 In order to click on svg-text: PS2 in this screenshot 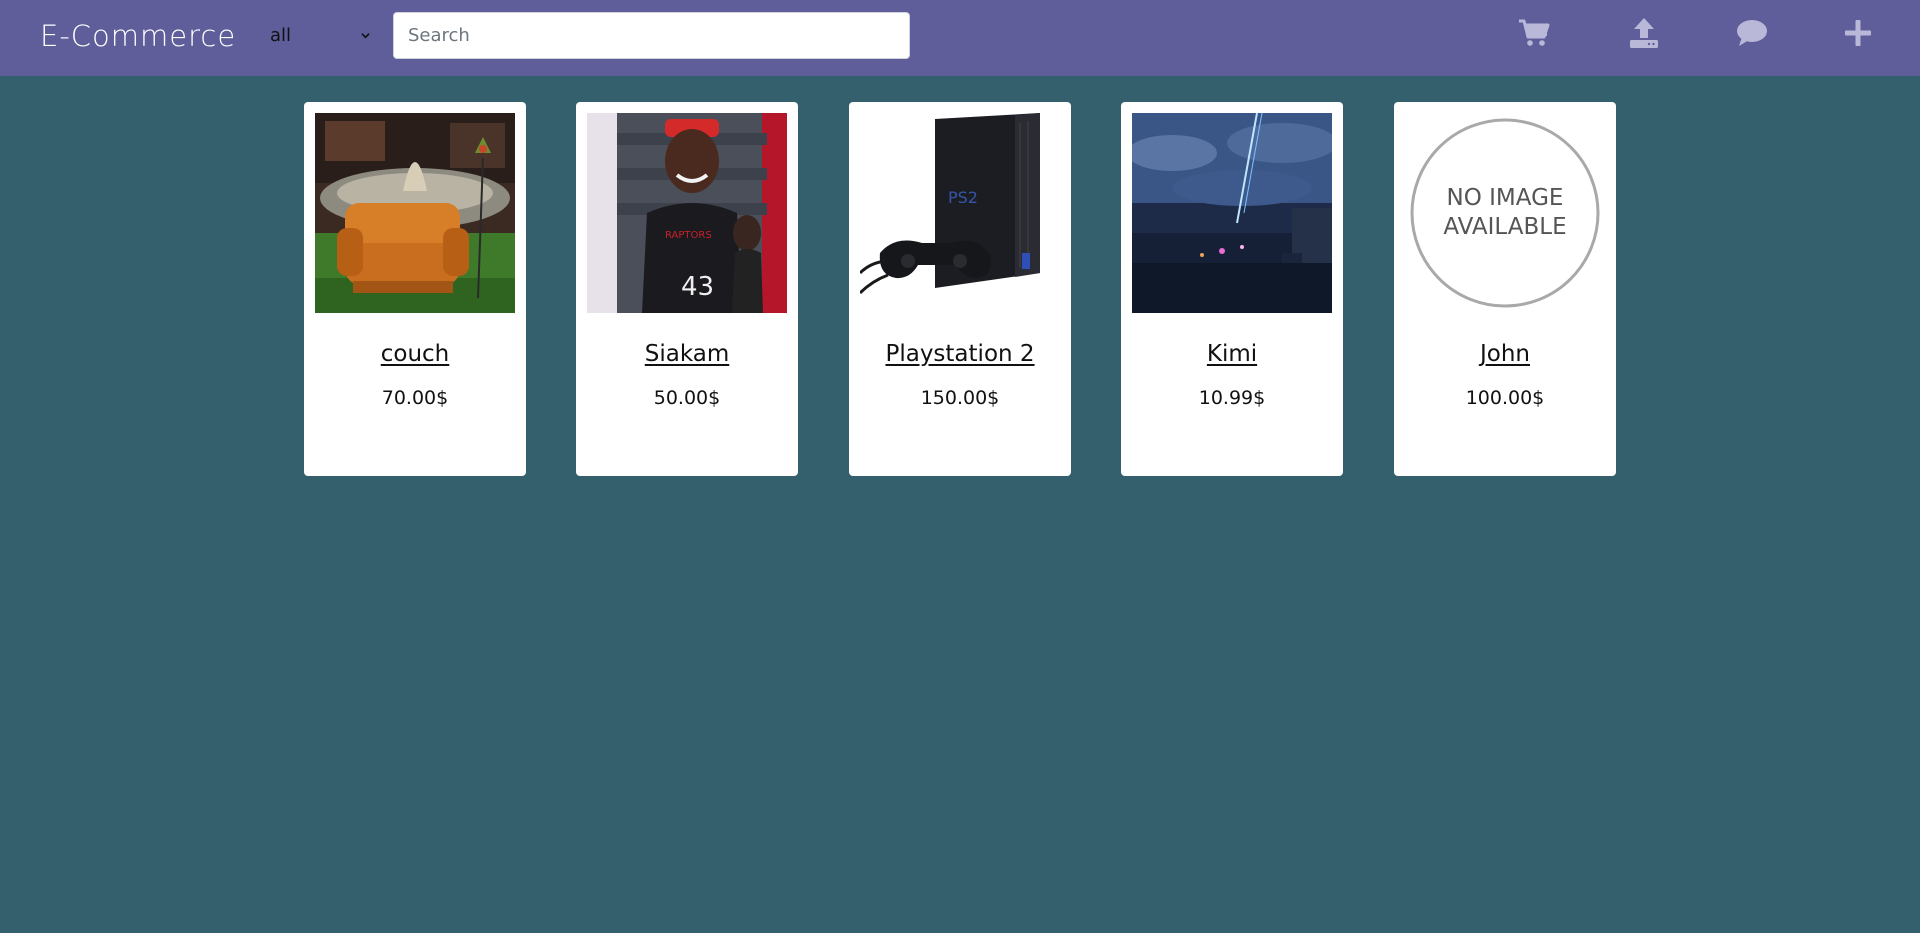, I will do `click(963, 197)`.